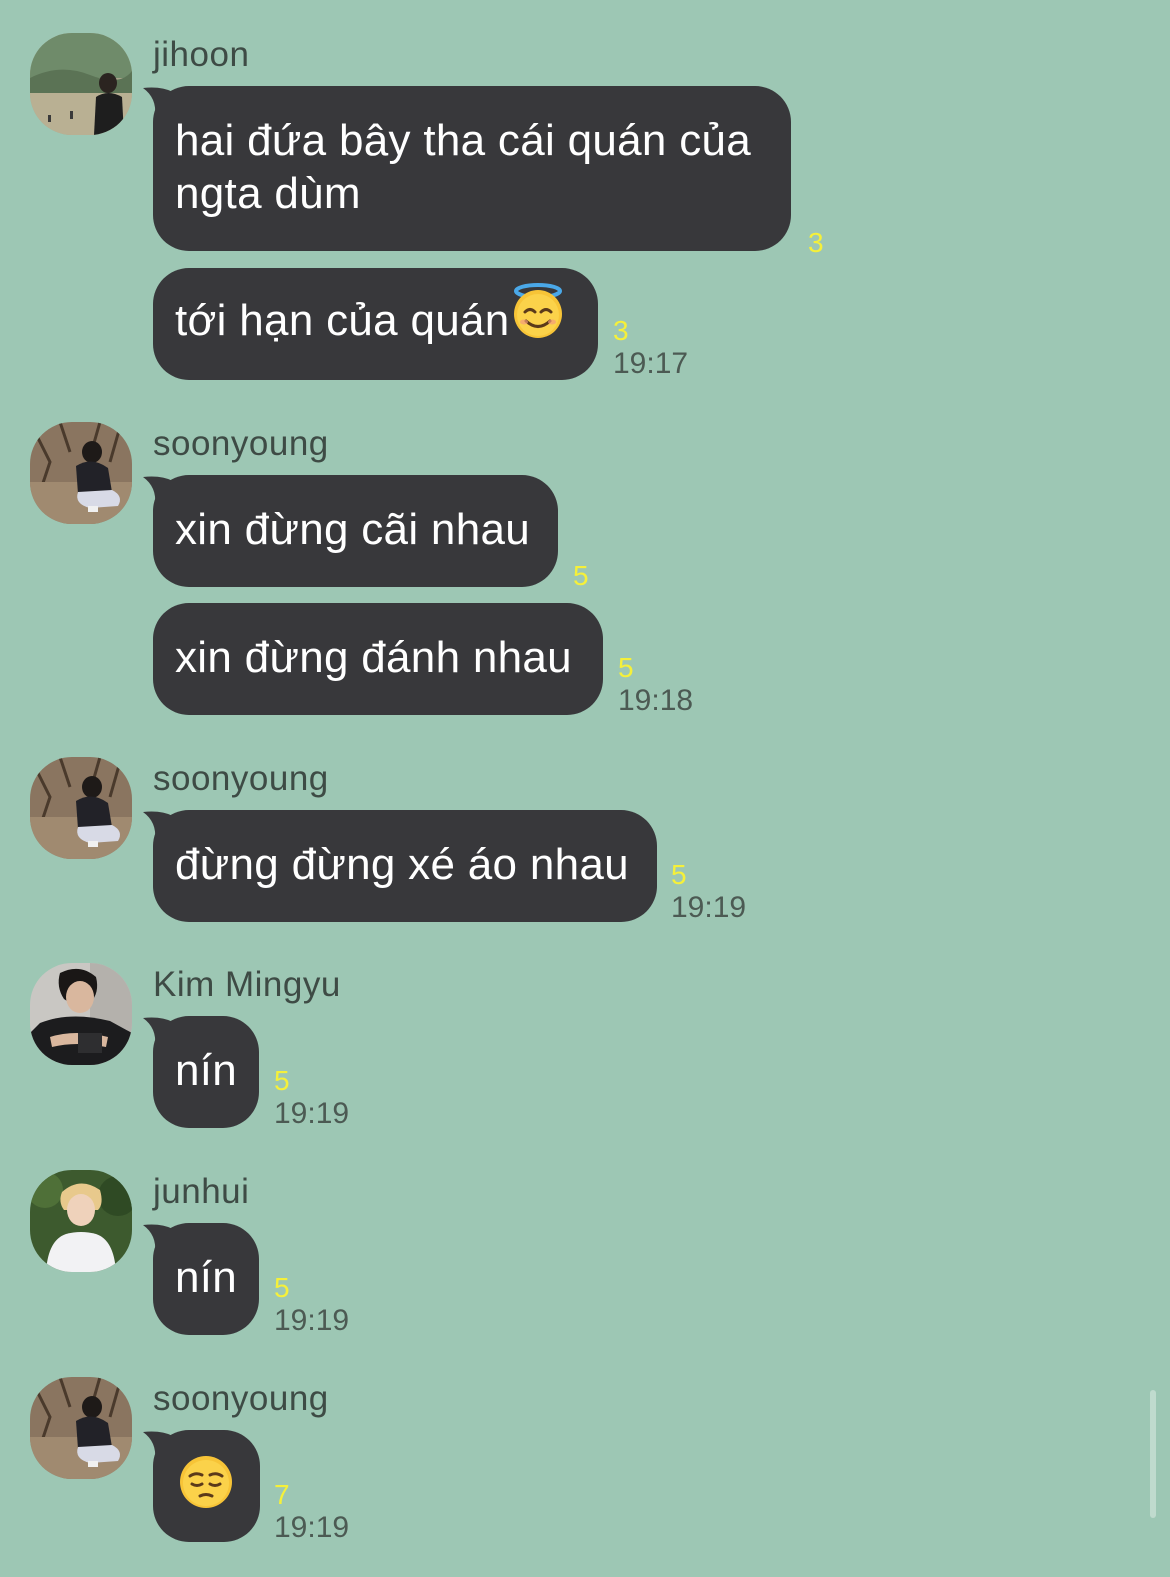  What do you see at coordinates (206, 1488) in the screenshot?
I see `pensive-face-emoji-icon` at bounding box center [206, 1488].